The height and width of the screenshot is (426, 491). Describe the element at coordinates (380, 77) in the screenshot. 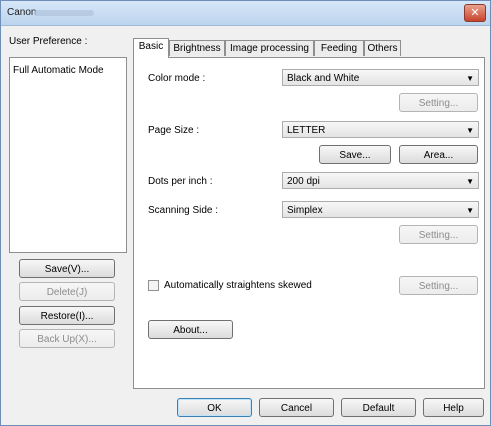

I see `color-mode-select: Black and White ▼` at that location.